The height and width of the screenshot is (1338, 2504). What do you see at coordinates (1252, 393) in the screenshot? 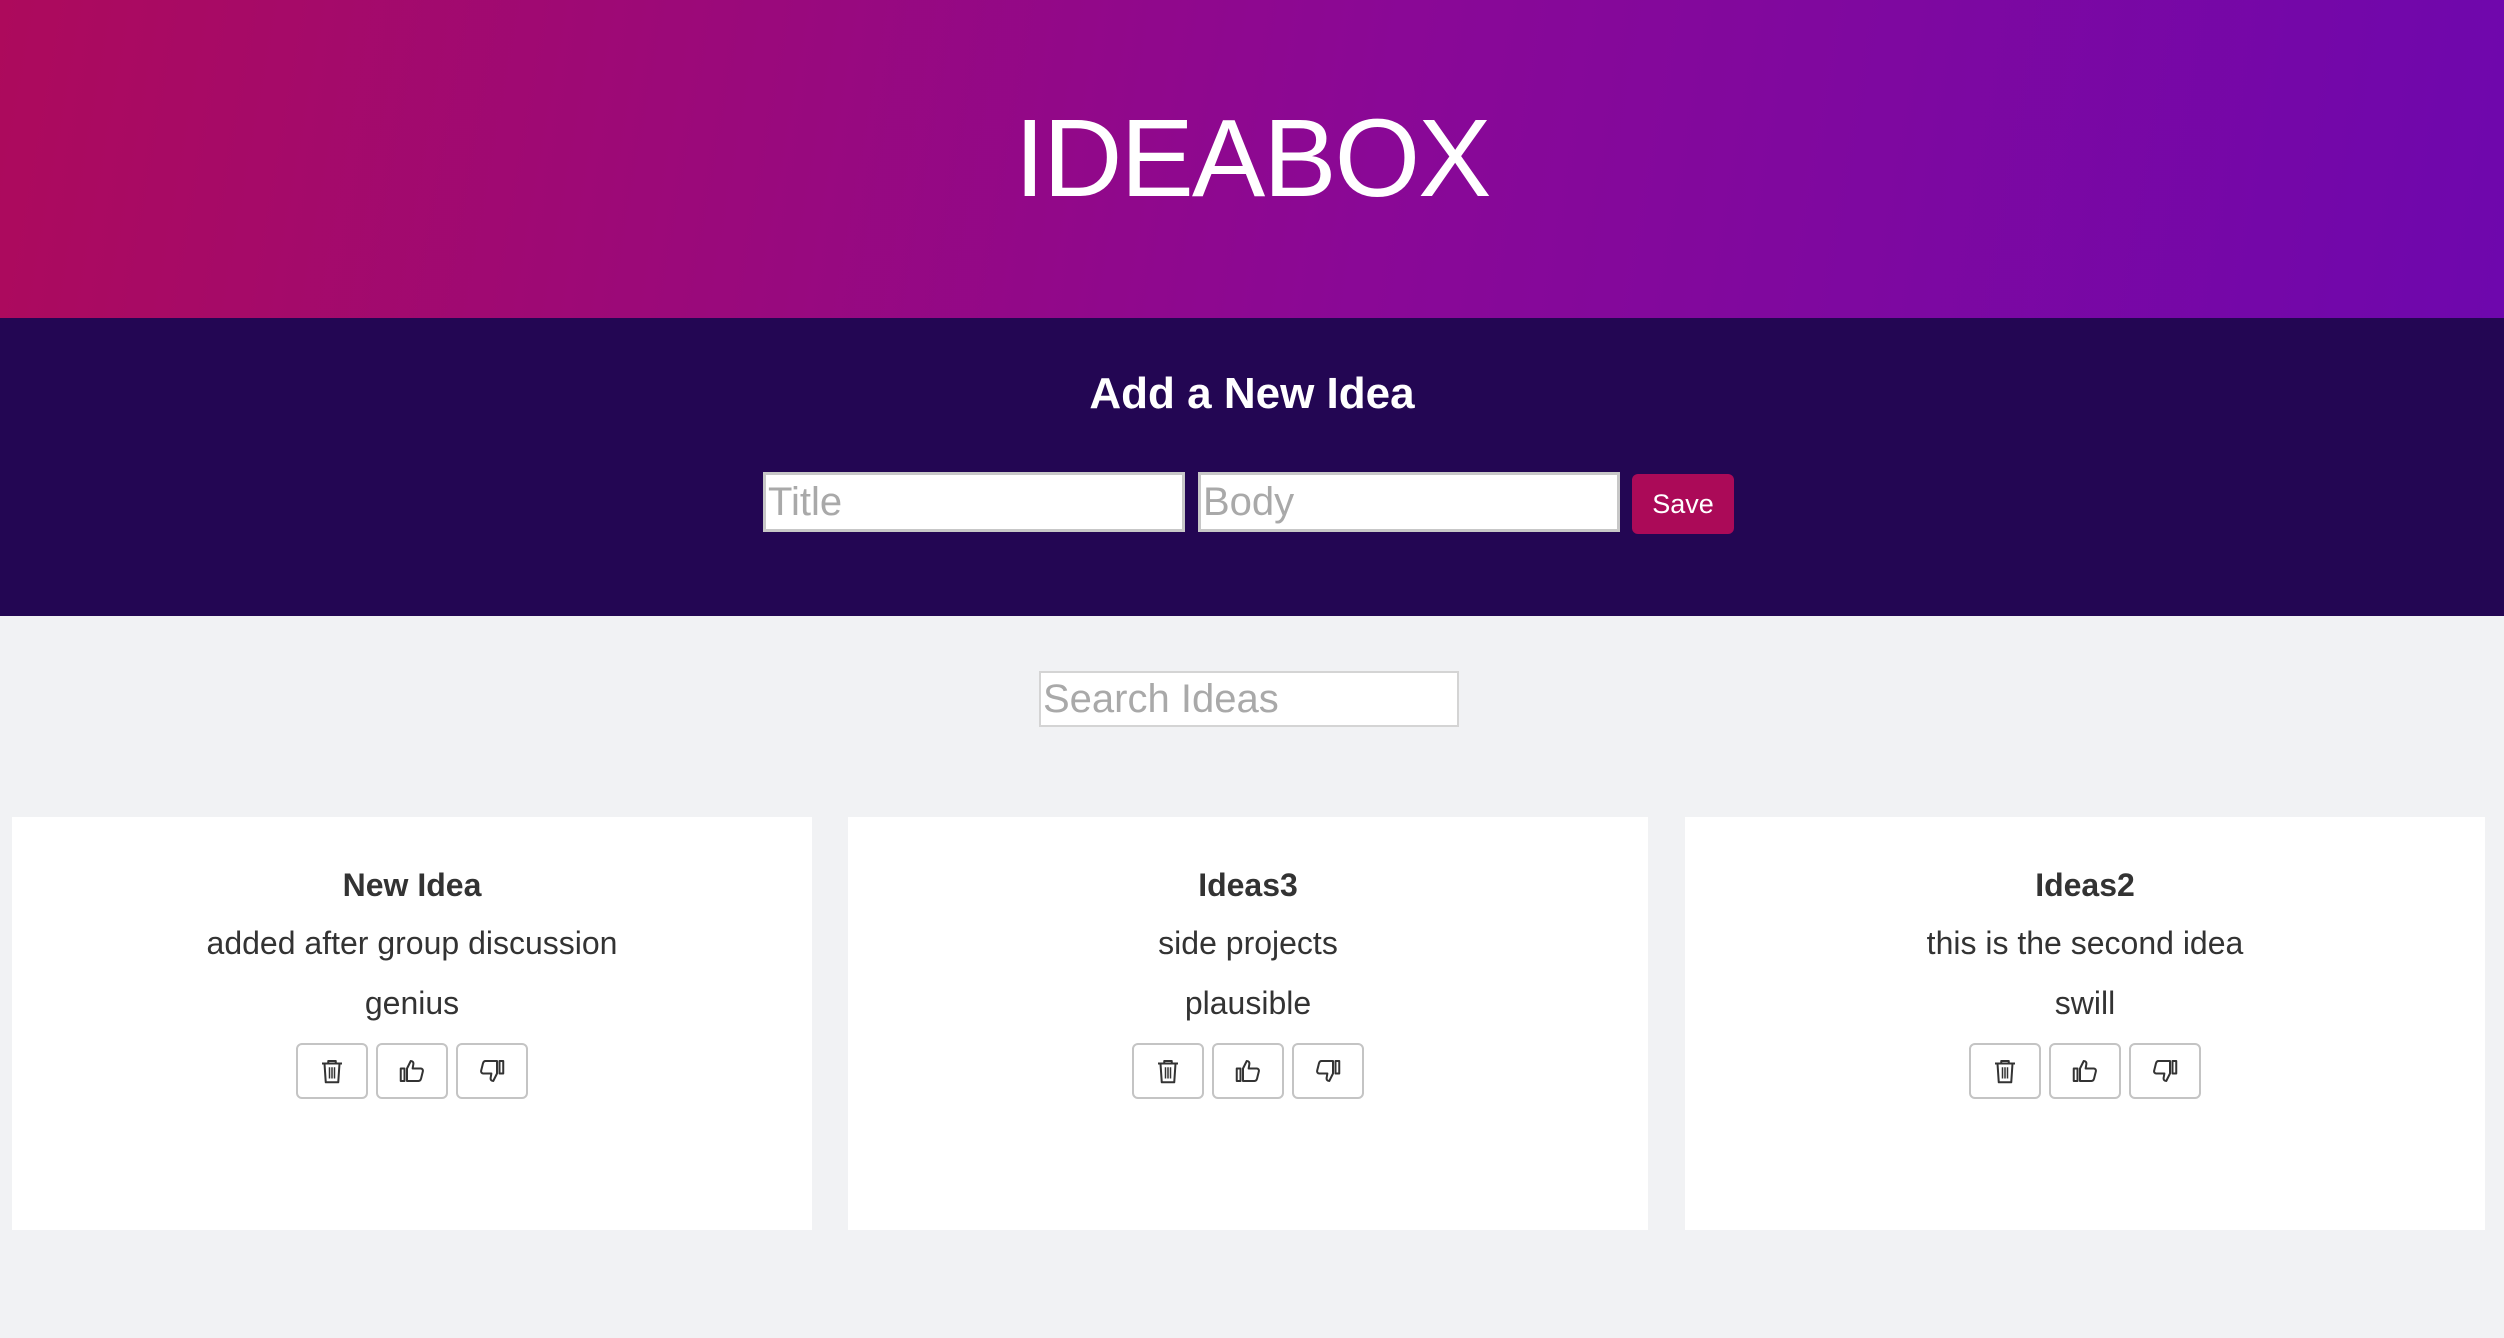
I see `form-heading: Add a New Idea` at bounding box center [1252, 393].